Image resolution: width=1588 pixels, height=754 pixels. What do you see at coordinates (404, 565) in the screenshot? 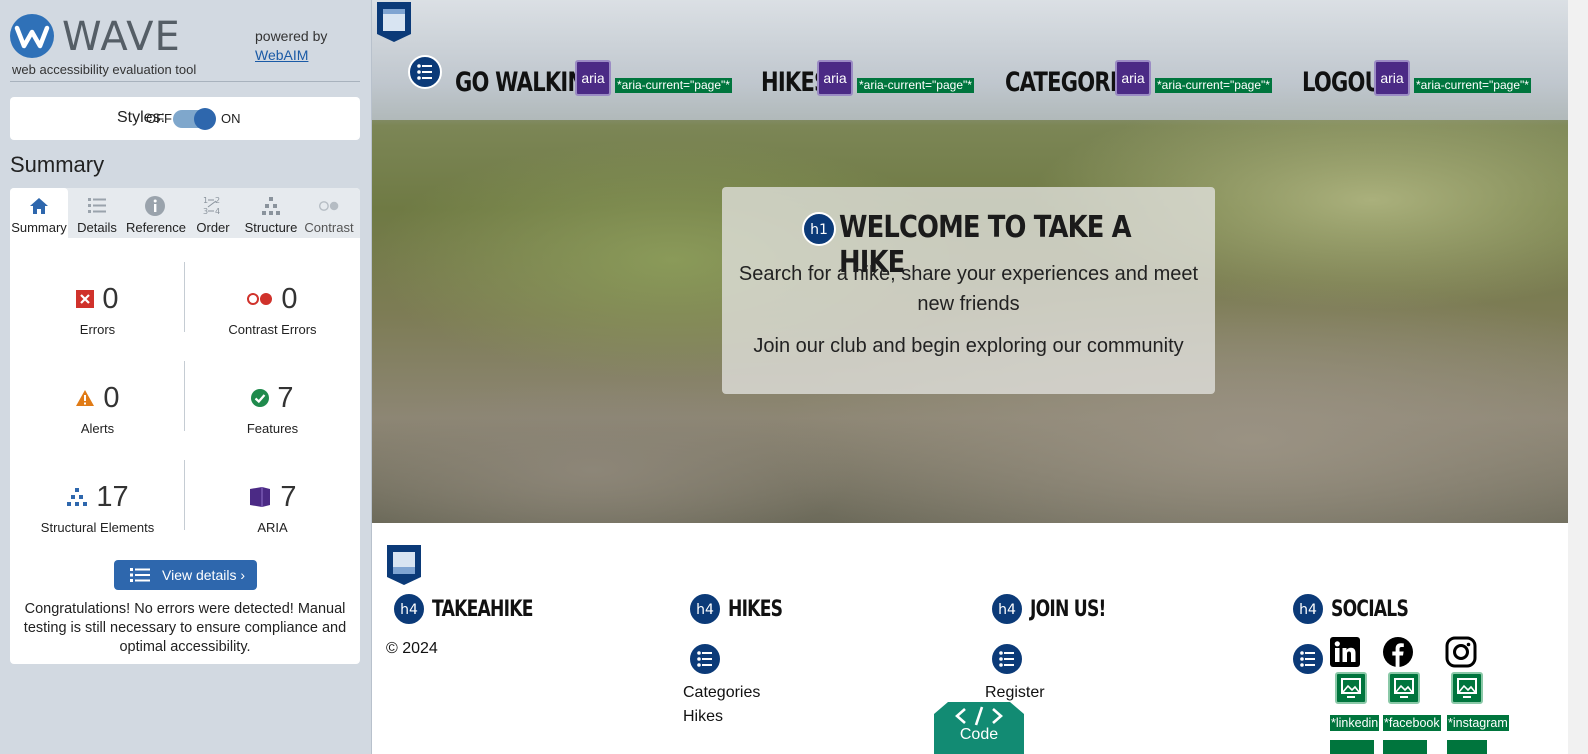
I see `footer-landmark-icon` at bounding box center [404, 565].